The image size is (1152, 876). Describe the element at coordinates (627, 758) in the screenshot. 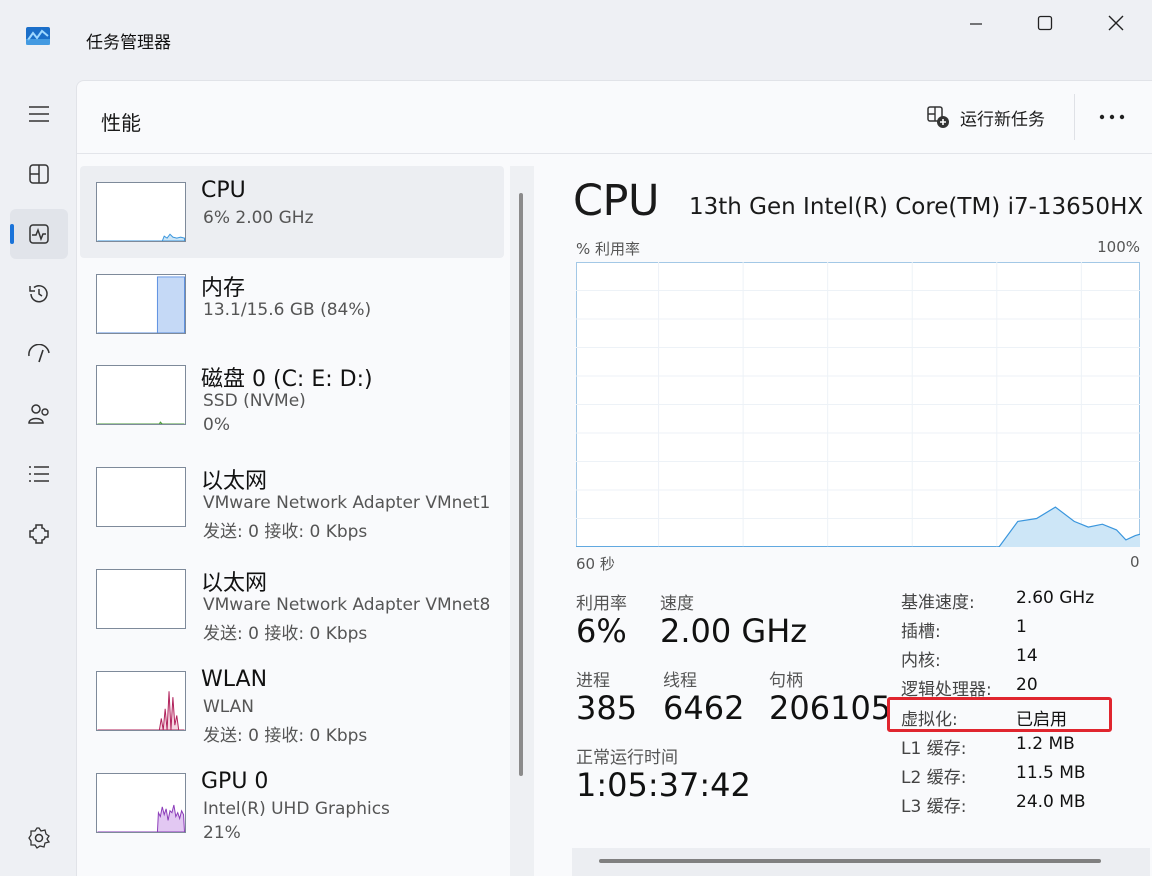

I see `uptime-label: 正常运行时间` at that location.